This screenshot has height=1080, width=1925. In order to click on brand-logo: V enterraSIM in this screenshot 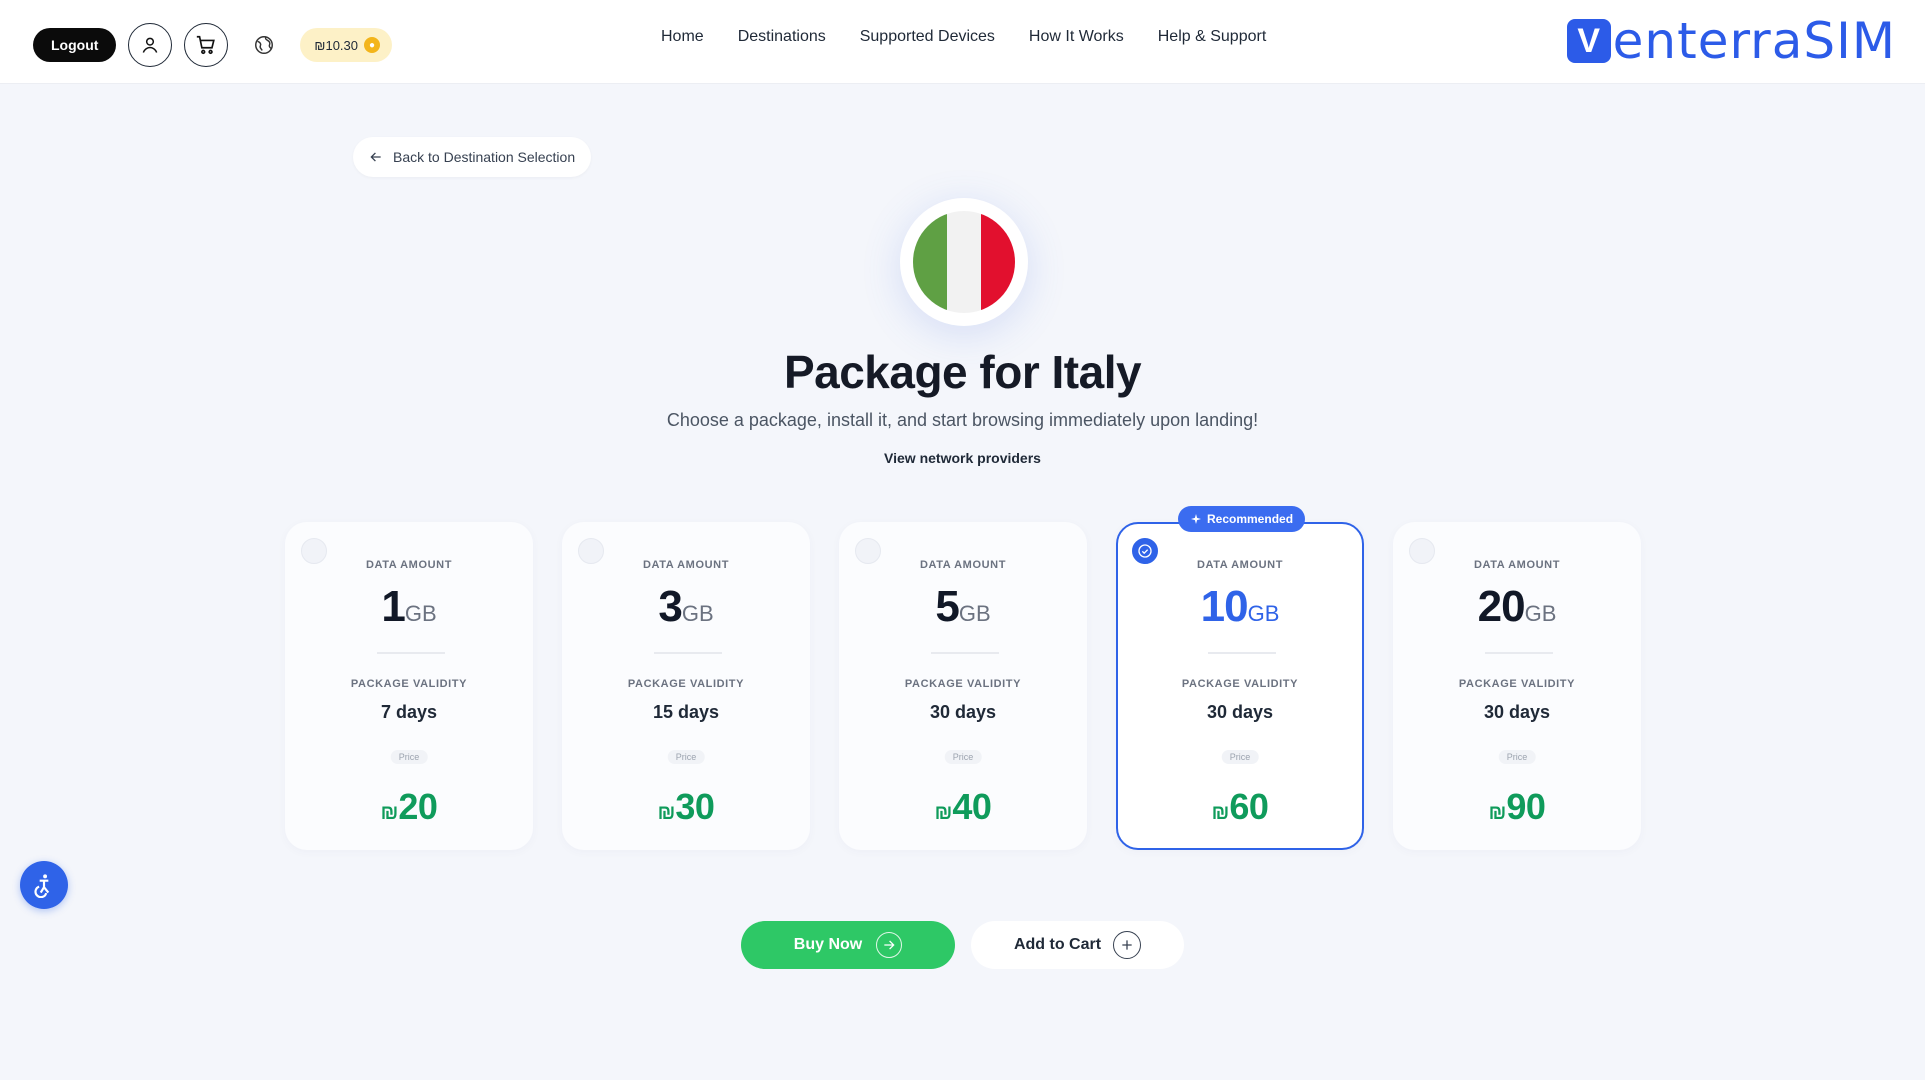, I will do `click(1731, 41)`.